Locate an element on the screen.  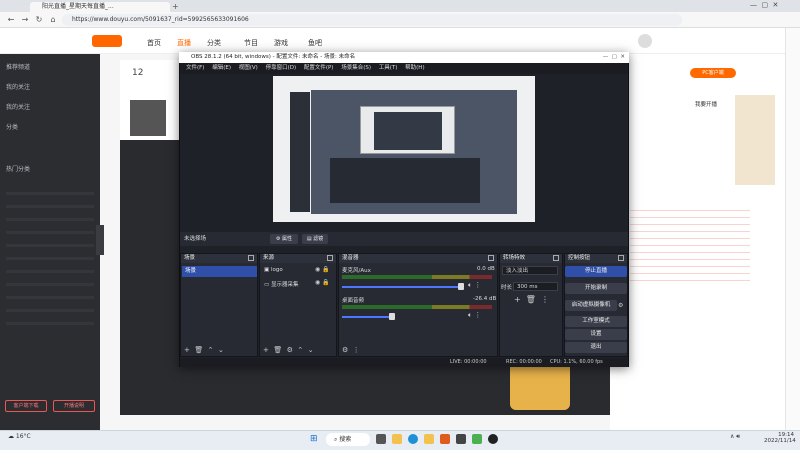
pc-client-button: PC客户端 is located at coordinates (713, 73).